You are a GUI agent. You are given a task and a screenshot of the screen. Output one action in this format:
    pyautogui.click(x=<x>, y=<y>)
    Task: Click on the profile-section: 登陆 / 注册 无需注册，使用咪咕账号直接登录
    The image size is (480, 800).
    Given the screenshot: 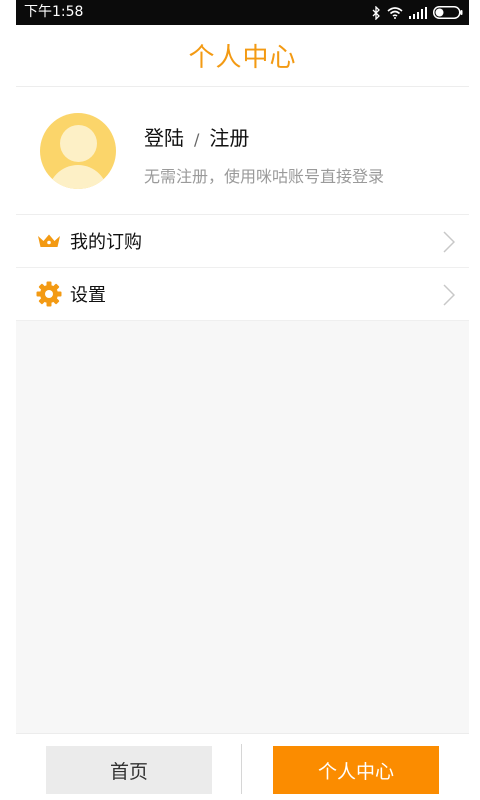 What is the action you would take?
    pyautogui.click(x=242, y=151)
    